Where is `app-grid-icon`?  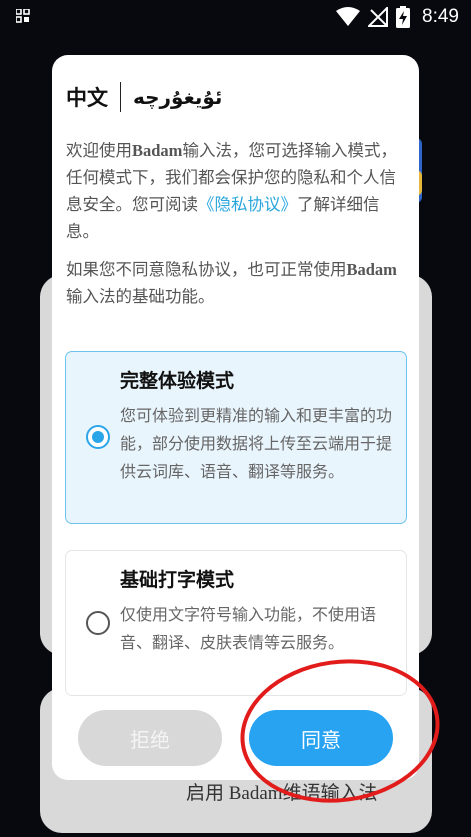
app-grid-icon is located at coordinates (23, 16).